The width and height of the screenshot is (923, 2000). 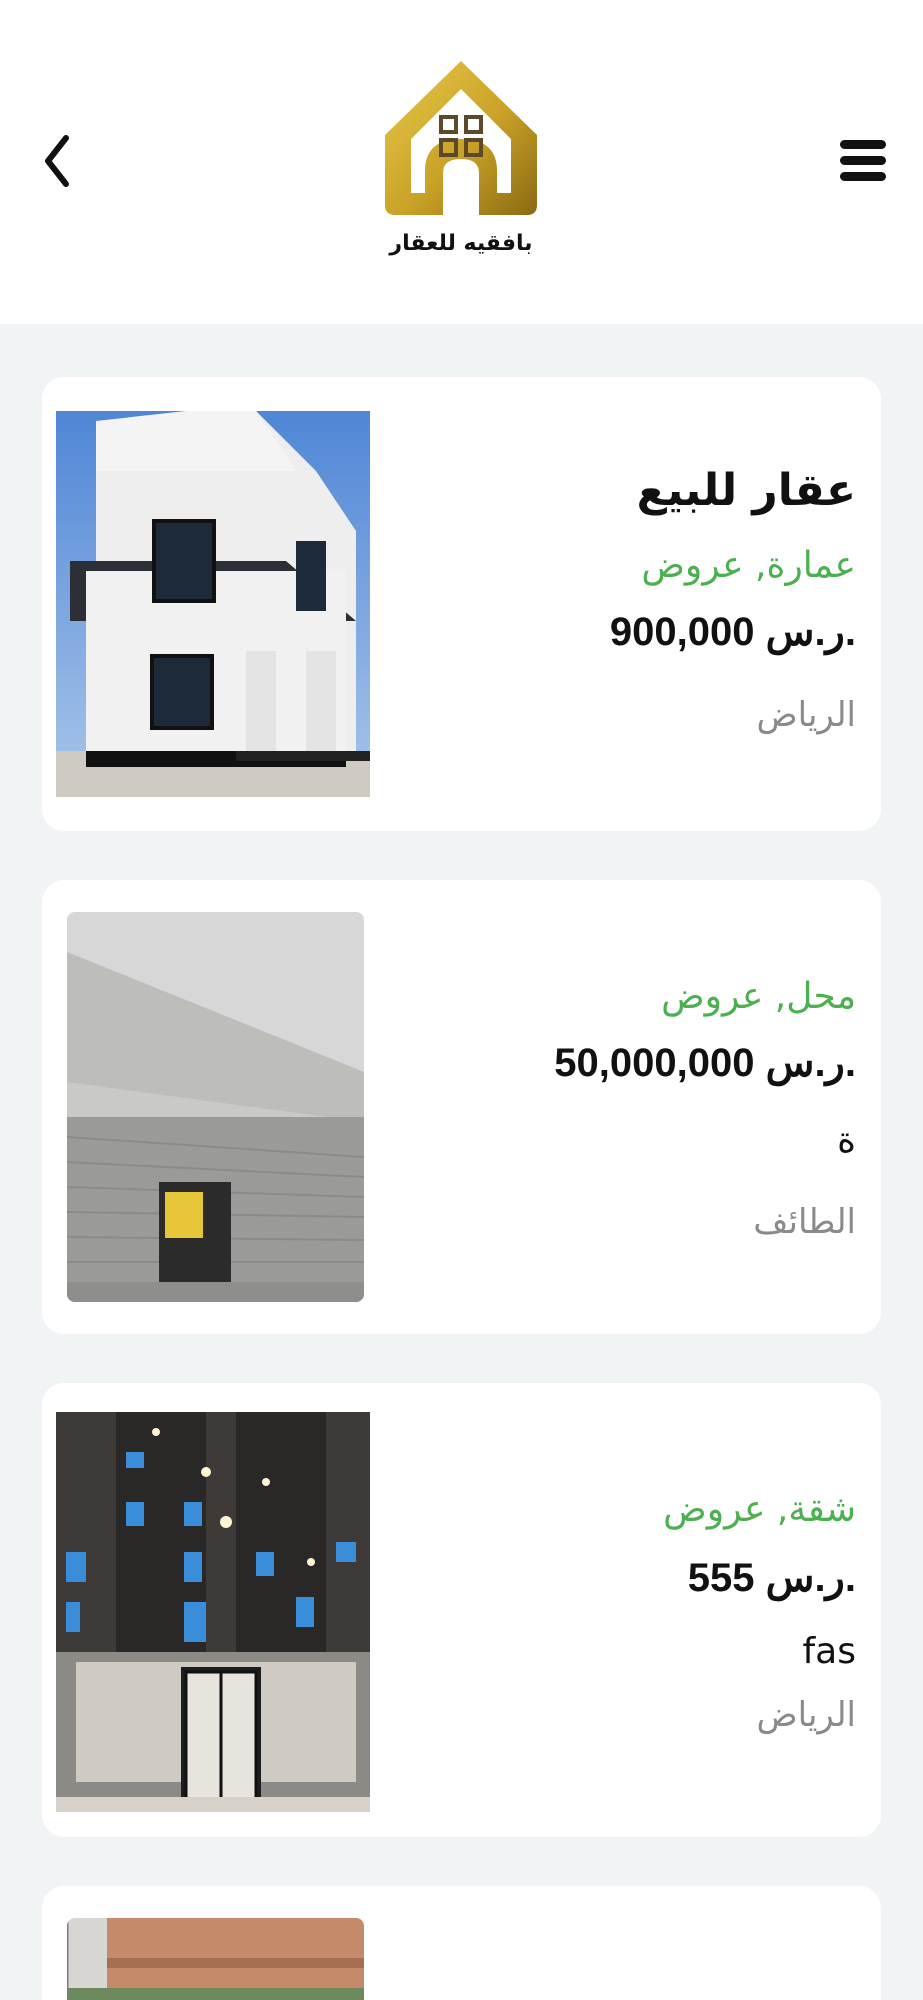 What do you see at coordinates (863, 161) in the screenshot?
I see `menu-button` at bounding box center [863, 161].